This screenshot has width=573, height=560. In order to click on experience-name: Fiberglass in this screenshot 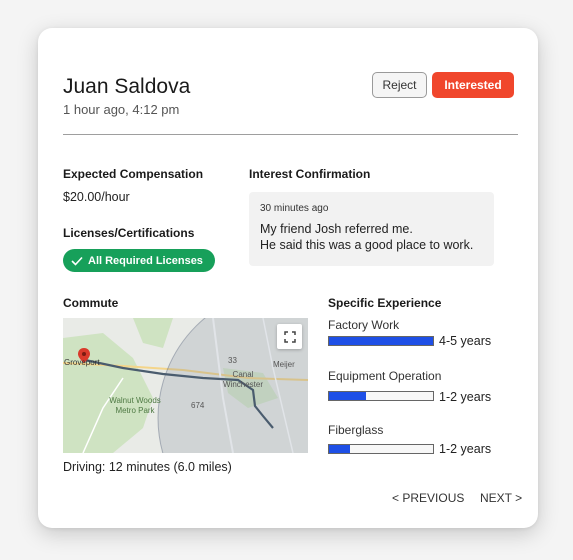, I will do `click(356, 430)`.